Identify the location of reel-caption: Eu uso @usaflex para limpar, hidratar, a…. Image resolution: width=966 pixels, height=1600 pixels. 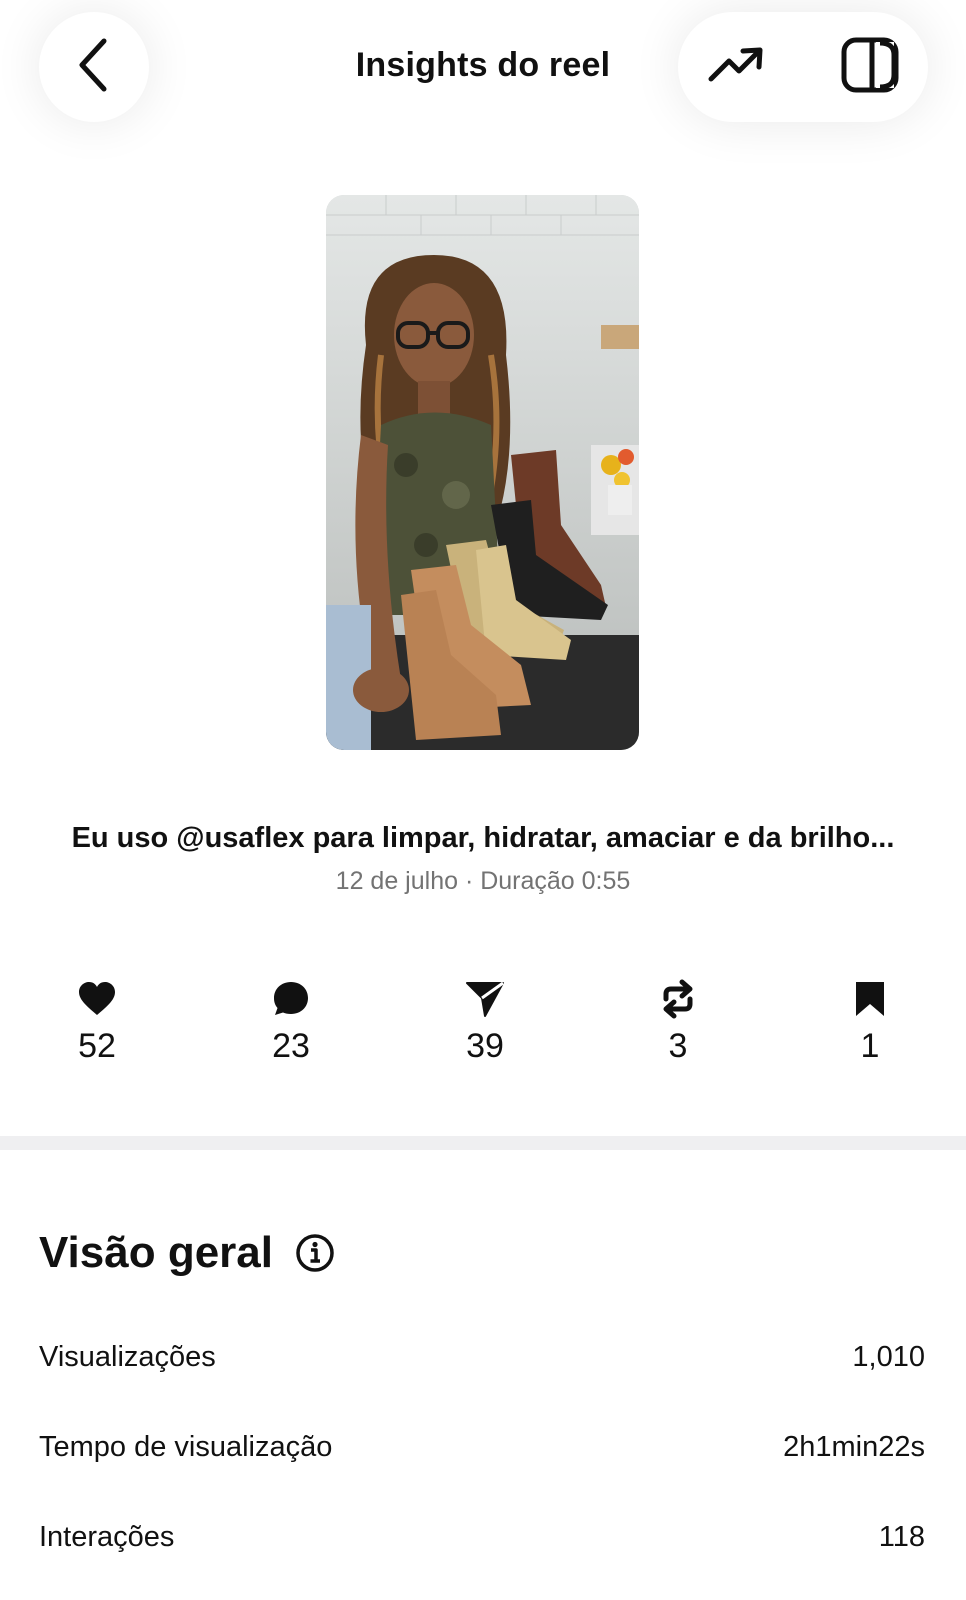
(483, 838).